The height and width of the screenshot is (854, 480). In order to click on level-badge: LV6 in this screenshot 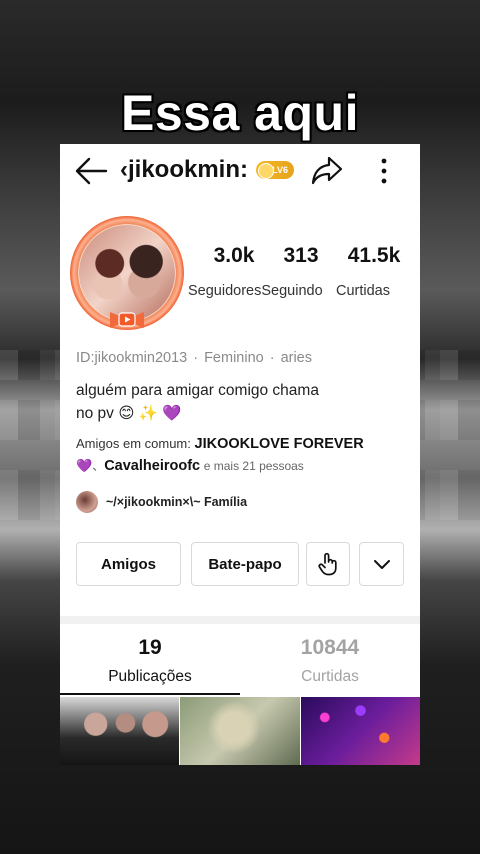, I will do `click(275, 170)`.